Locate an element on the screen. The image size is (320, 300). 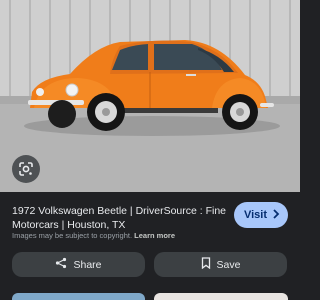
share-label: Share is located at coordinates (87, 264).